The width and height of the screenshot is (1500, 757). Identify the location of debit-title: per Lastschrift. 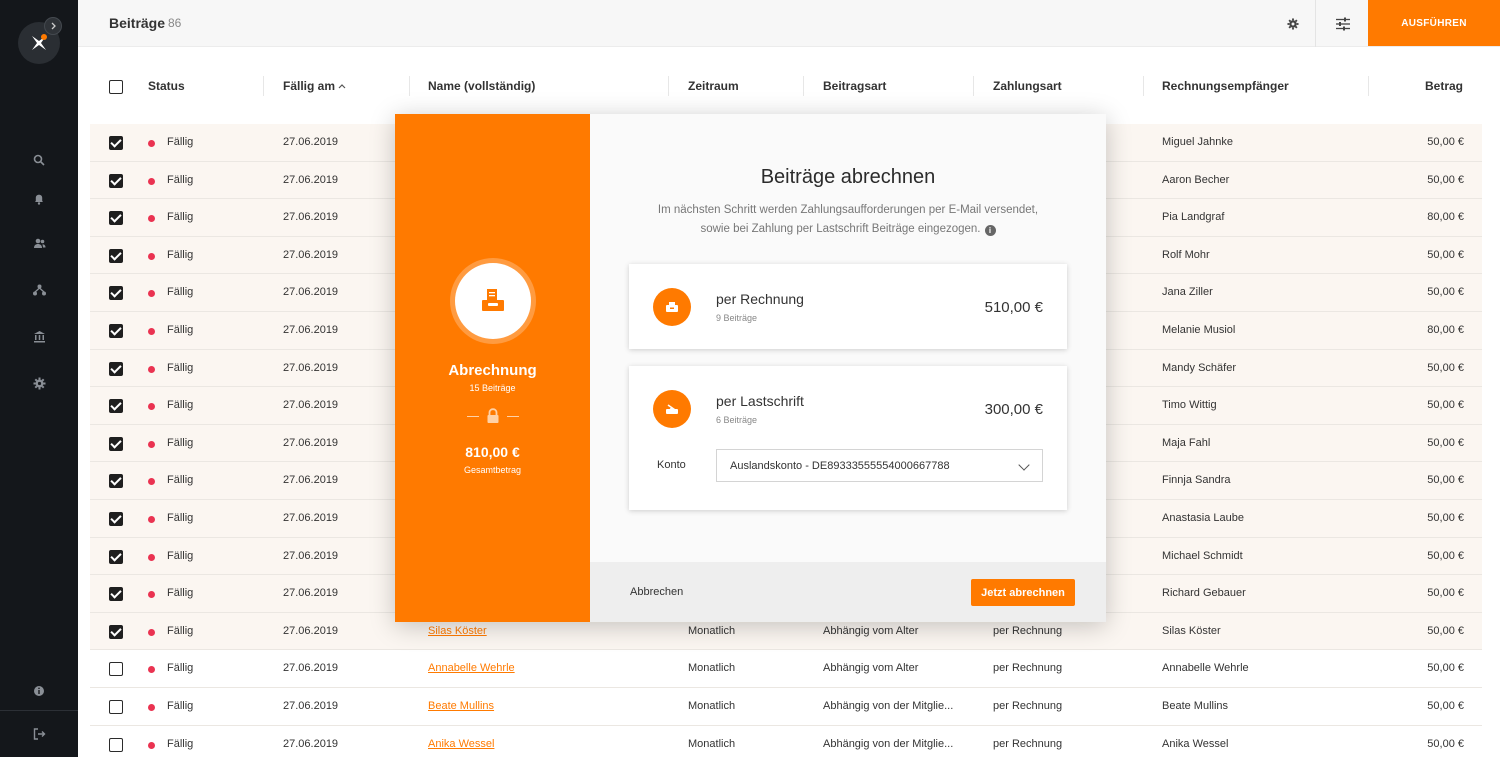
(760, 401).